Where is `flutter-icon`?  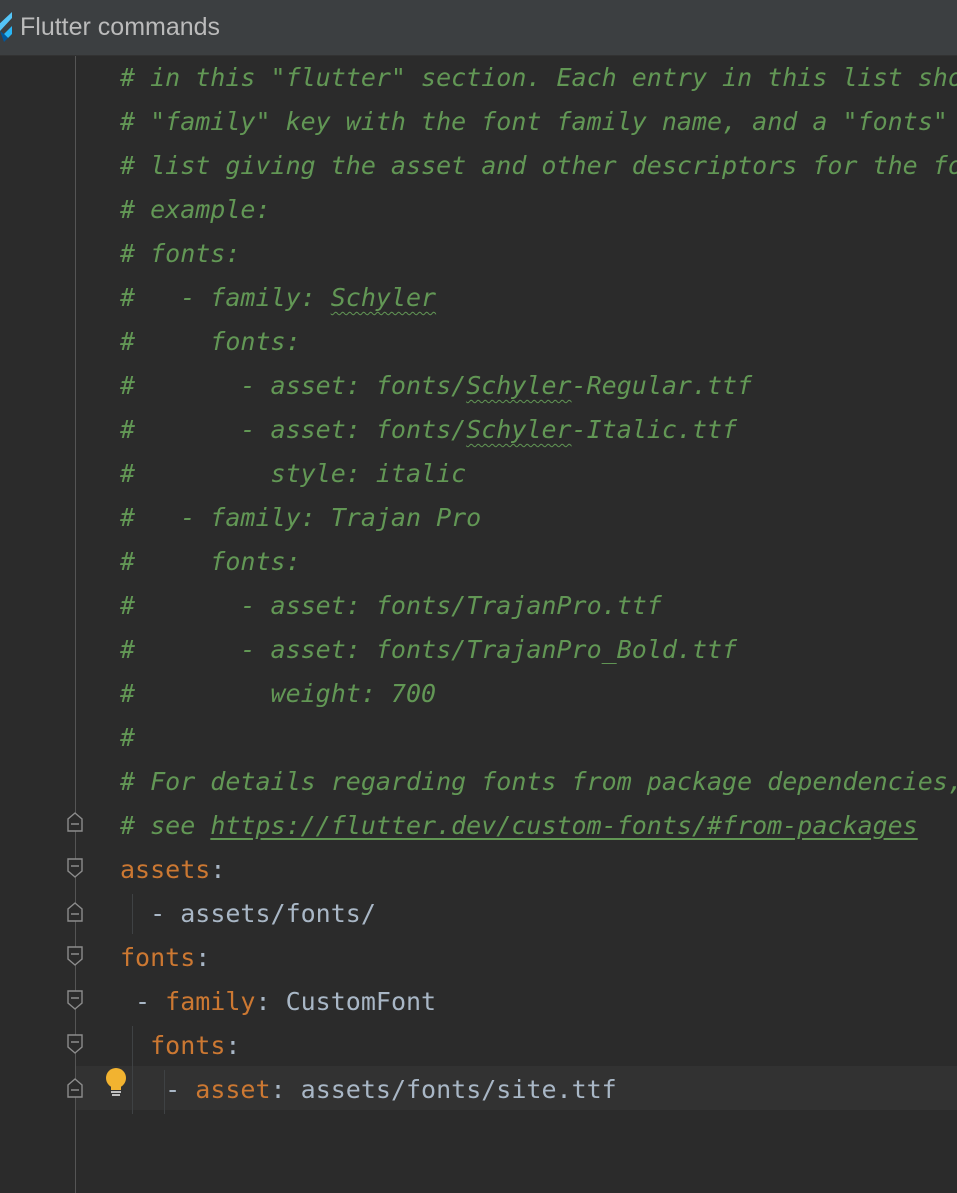 flutter-icon is located at coordinates (6, 27).